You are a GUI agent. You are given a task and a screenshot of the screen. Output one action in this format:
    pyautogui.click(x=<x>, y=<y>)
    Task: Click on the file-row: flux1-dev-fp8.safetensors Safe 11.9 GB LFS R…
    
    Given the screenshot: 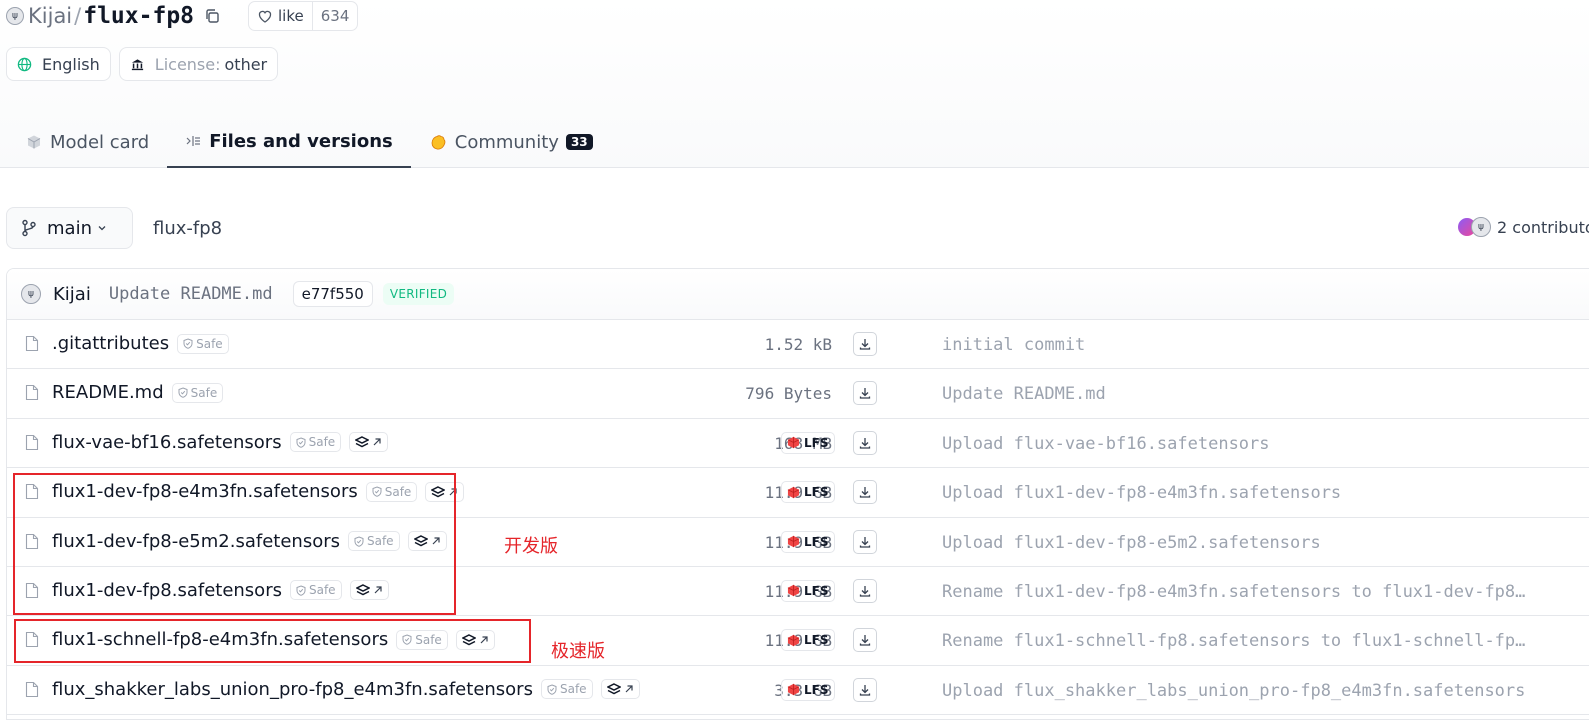 What is the action you would take?
    pyautogui.click(x=798, y=592)
    